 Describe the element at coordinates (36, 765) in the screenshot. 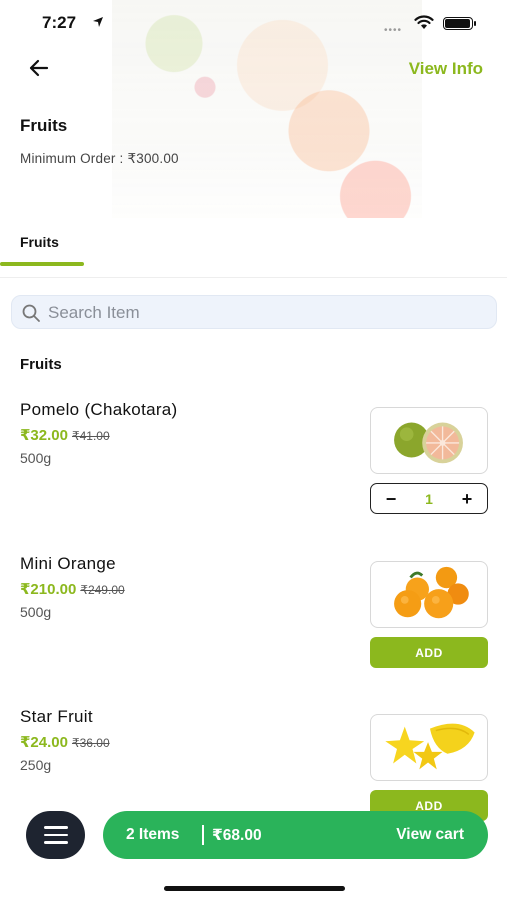

I see `product-quantity: 250g` at that location.